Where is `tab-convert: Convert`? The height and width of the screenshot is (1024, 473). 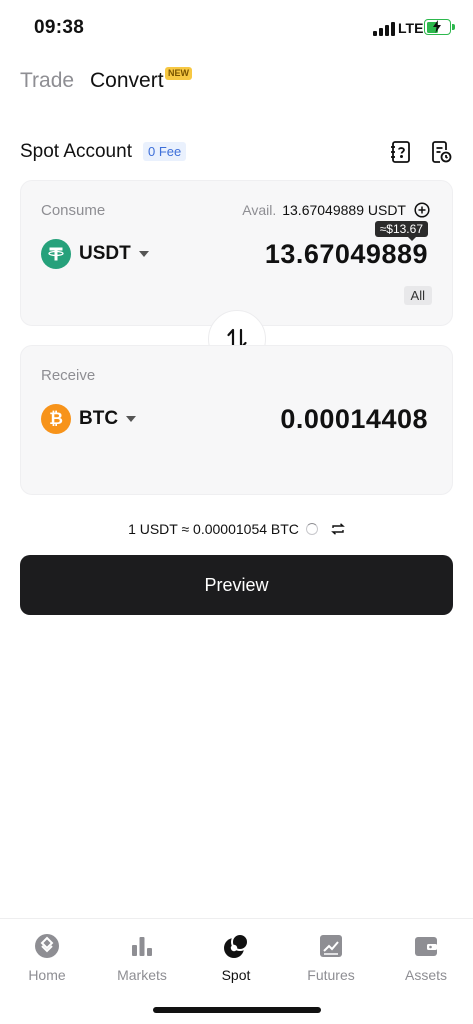 tab-convert: Convert is located at coordinates (127, 81).